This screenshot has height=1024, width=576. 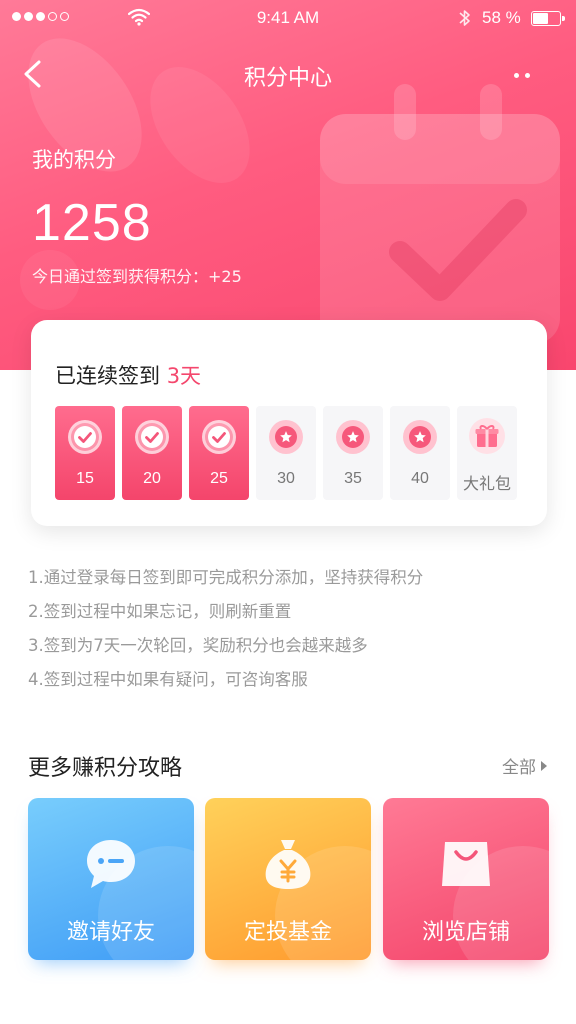 I want to click on signin-day-4: 30, so click(x=286, y=453).